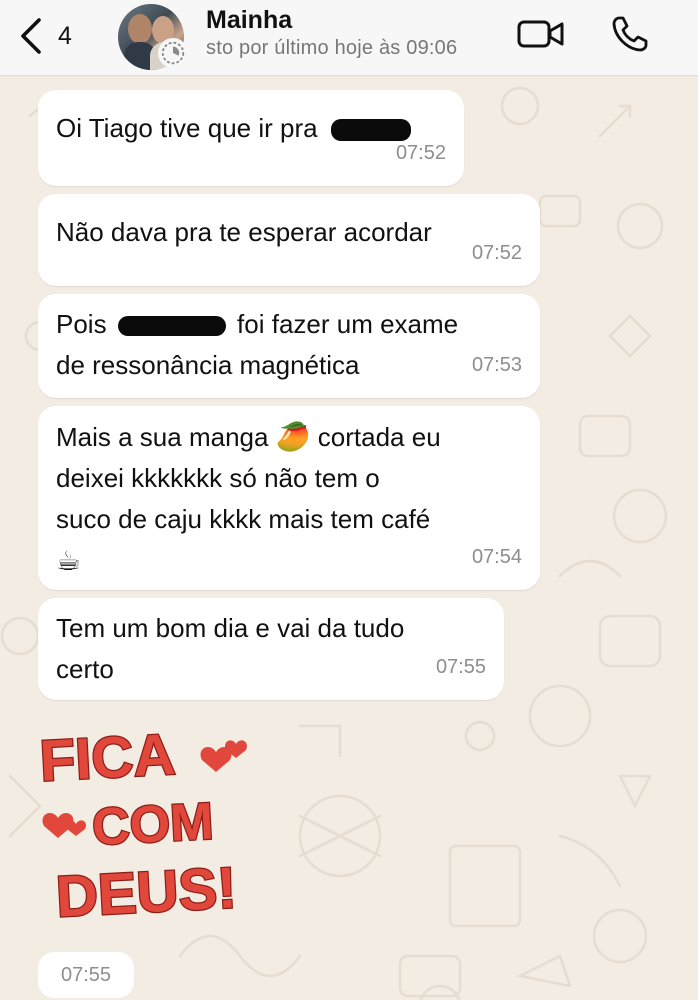  What do you see at coordinates (153, 825) in the screenshot?
I see `sticker-word: COM` at bounding box center [153, 825].